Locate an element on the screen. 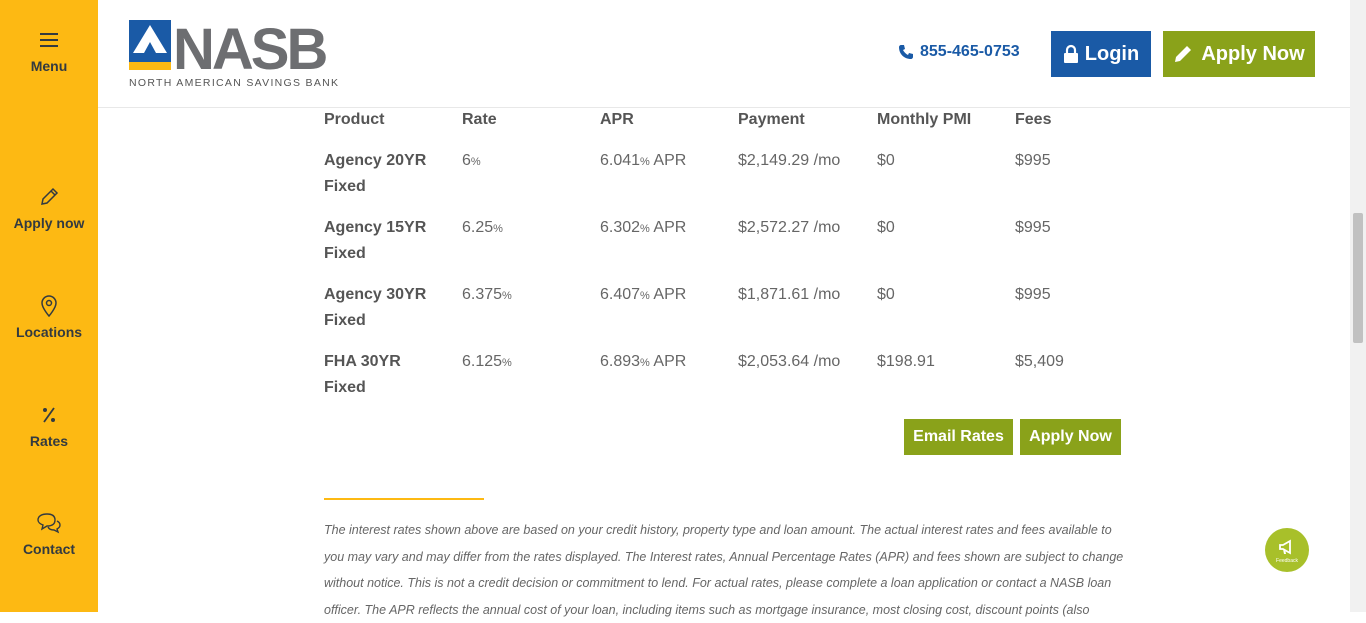 The height and width of the screenshot is (623, 1366). page-scrollbar is located at coordinates (1358, 306).